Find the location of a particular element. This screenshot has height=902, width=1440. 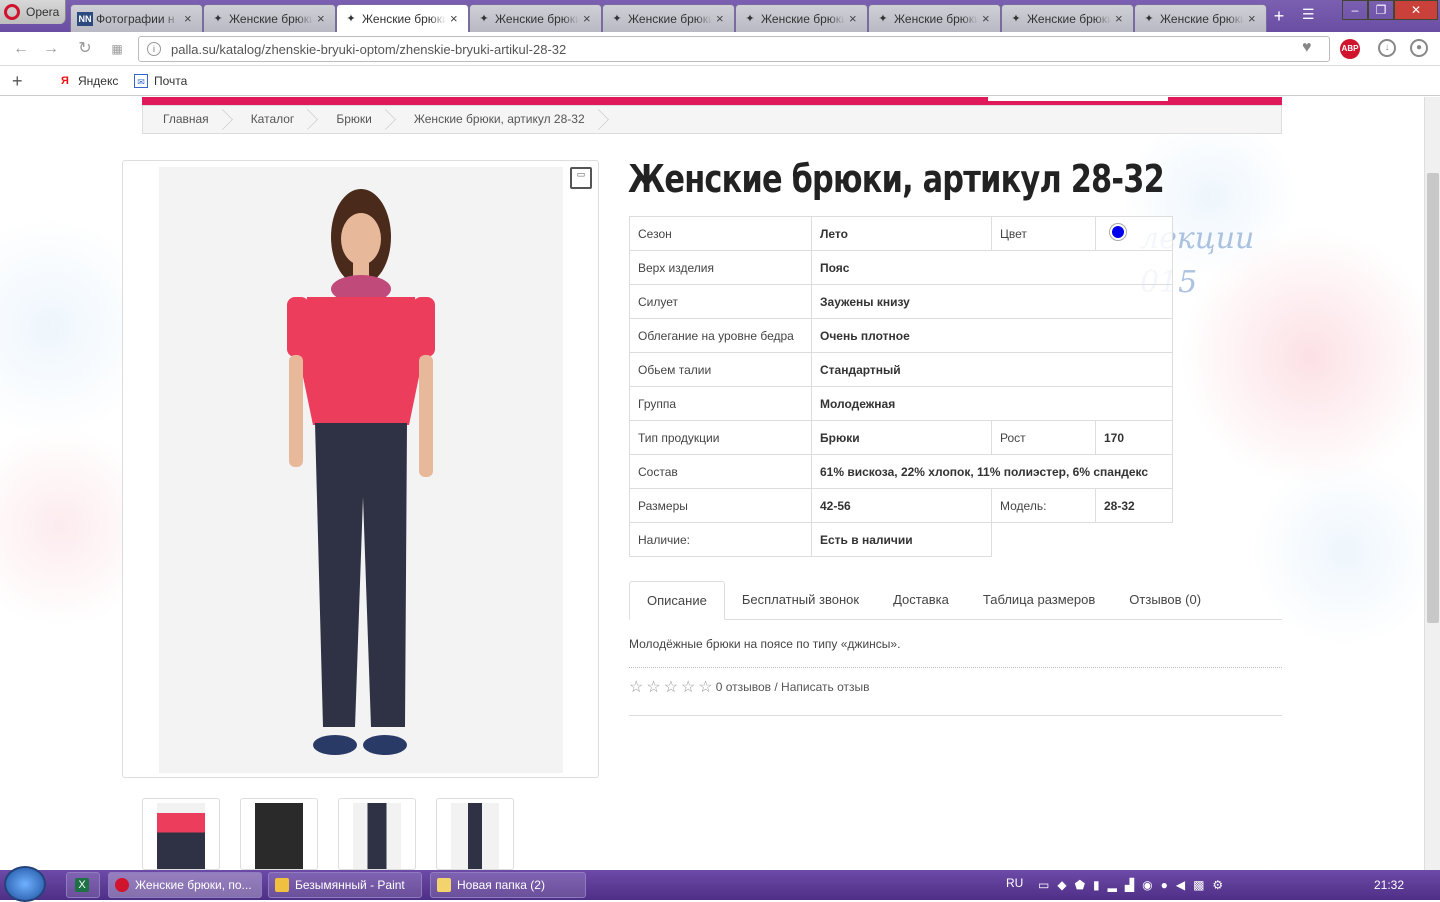

new-tab-button: + is located at coordinates (1279, 16).